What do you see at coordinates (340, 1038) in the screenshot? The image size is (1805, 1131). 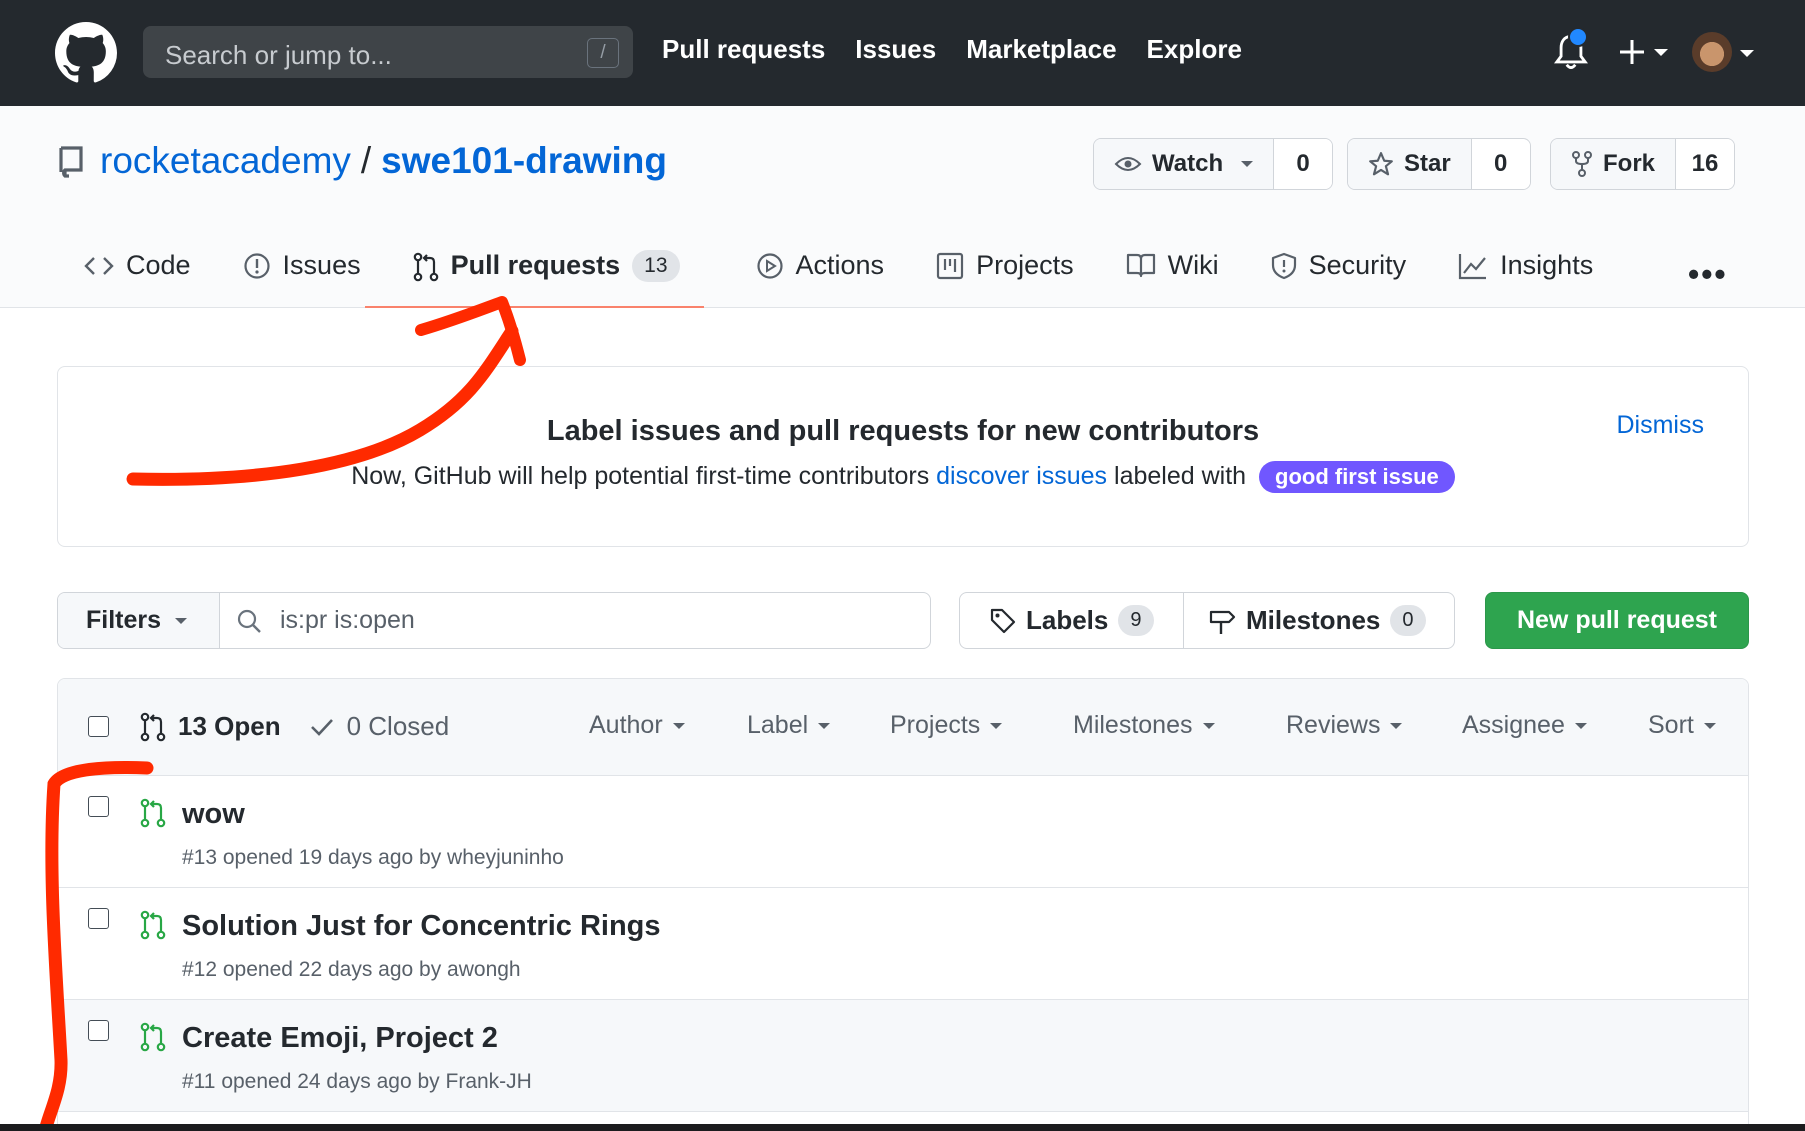 I see `pr-title-link: Create Emoji, Project 2` at bounding box center [340, 1038].